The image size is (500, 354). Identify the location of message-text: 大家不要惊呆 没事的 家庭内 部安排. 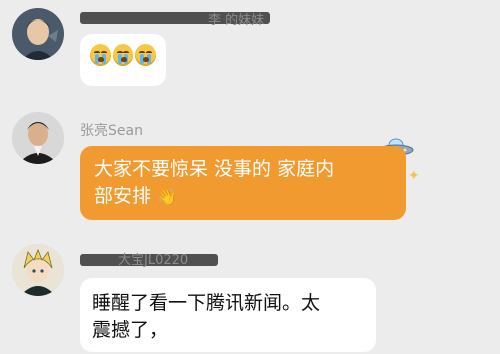
(214, 182).